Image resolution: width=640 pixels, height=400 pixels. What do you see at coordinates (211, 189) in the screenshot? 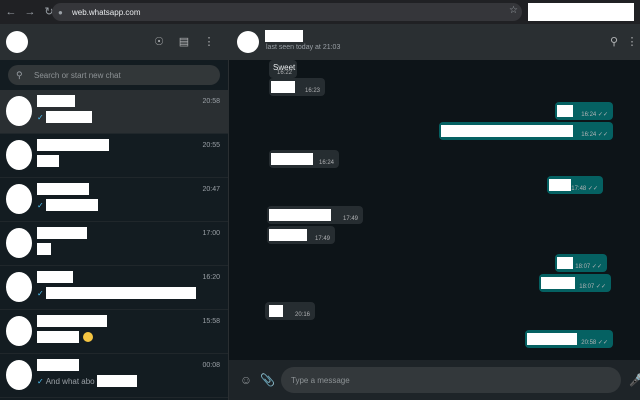
I see `chat-time: 20:47` at bounding box center [211, 189].